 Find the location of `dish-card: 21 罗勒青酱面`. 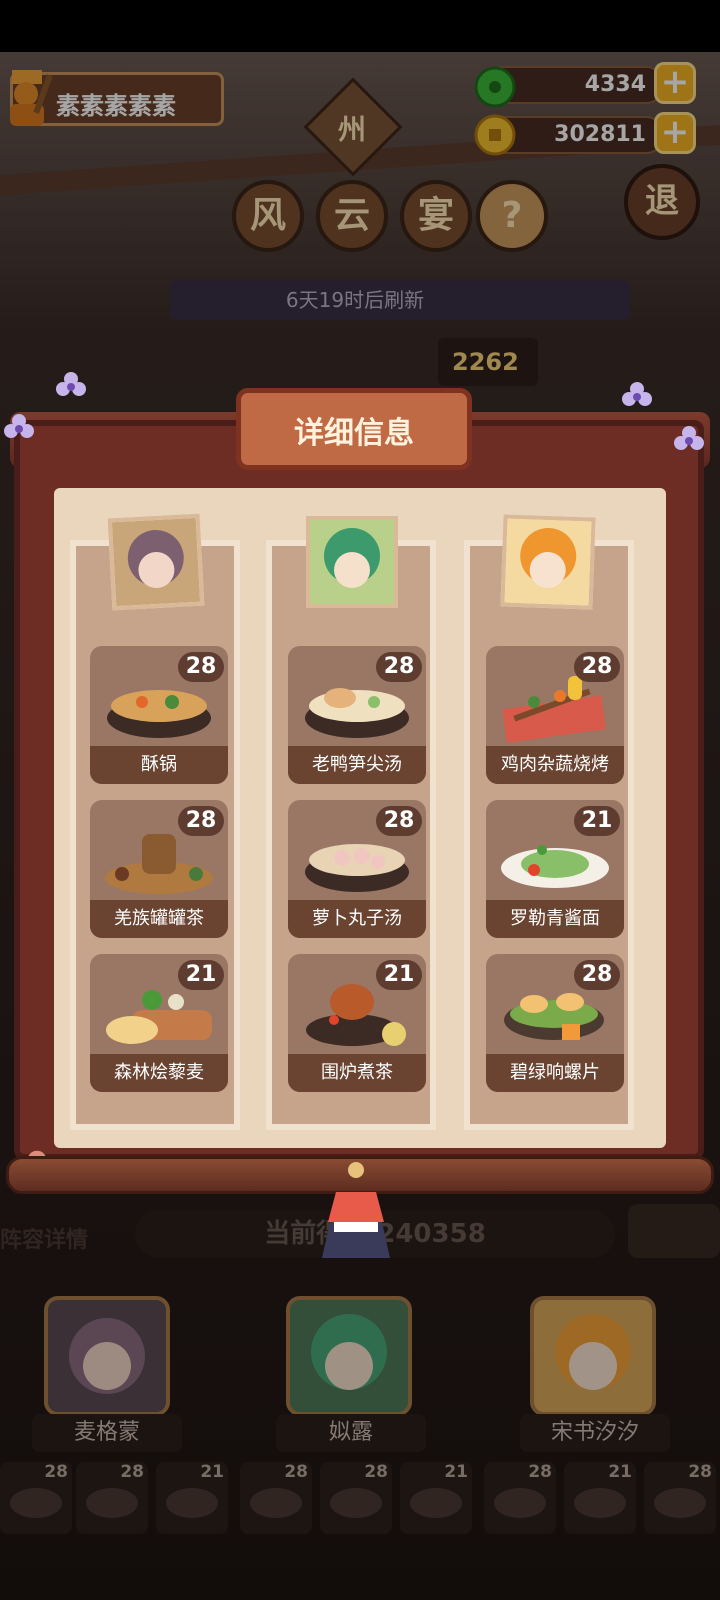

dish-card: 21 罗勒青酱面 is located at coordinates (555, 869).